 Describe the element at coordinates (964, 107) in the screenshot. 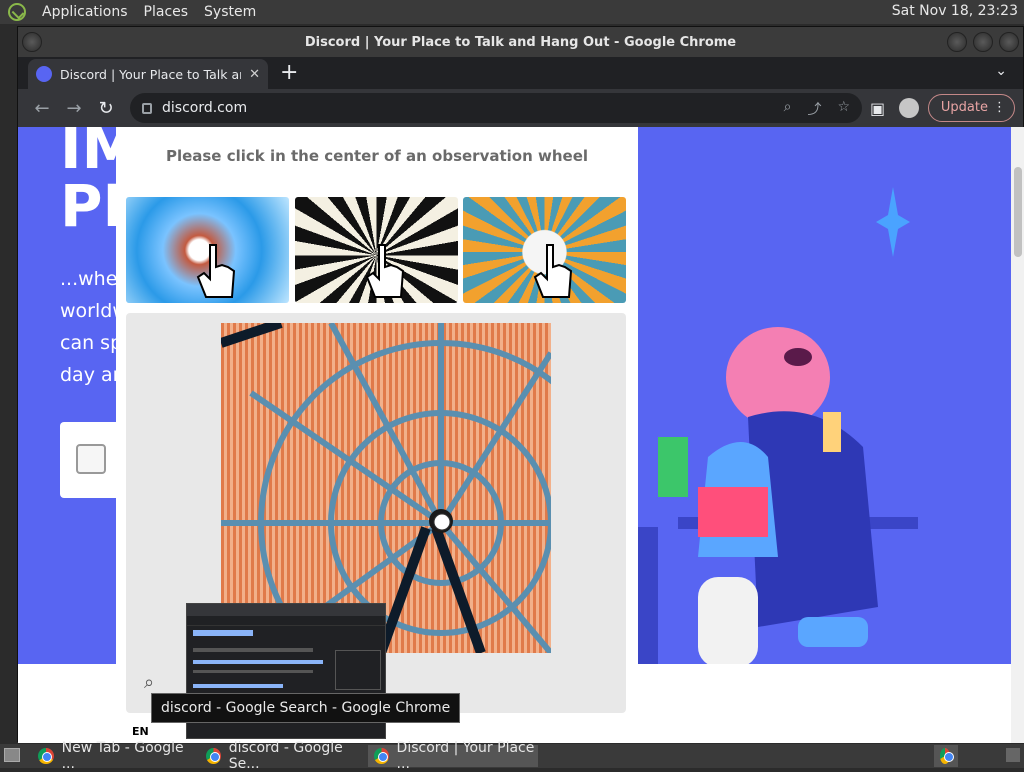

I see `update-label: Update` at that location.